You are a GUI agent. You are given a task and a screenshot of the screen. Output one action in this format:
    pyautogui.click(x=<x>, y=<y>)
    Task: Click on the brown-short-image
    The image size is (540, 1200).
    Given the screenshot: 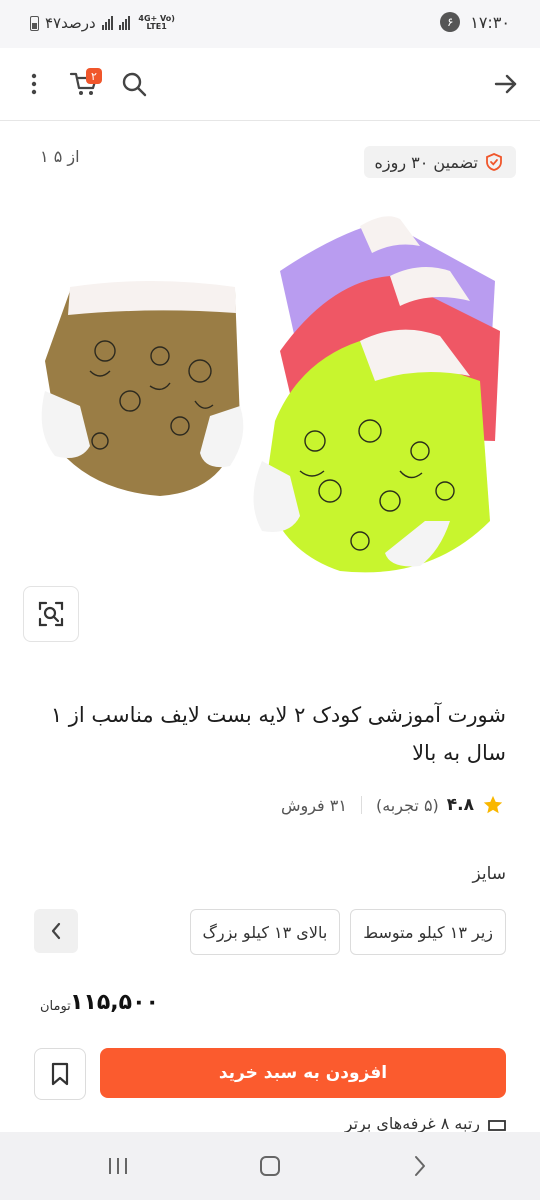 What is the action you would take?
    pyautogui.click(x=142, y=388)
    